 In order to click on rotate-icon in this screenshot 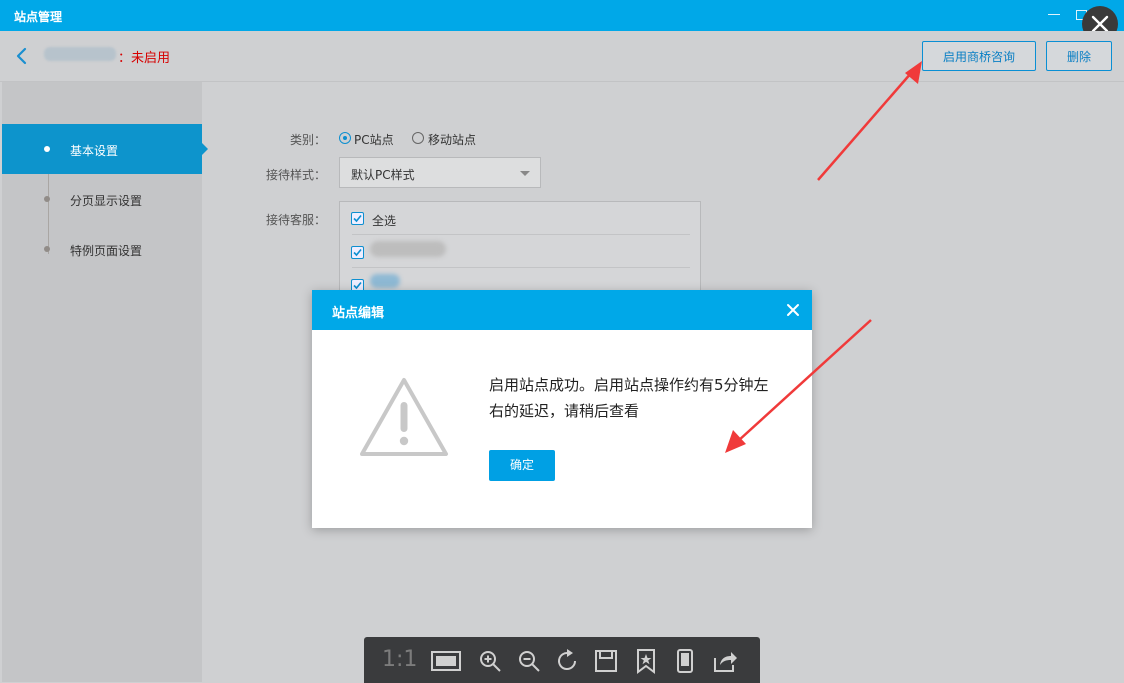, I will do `click(568, 661)`.